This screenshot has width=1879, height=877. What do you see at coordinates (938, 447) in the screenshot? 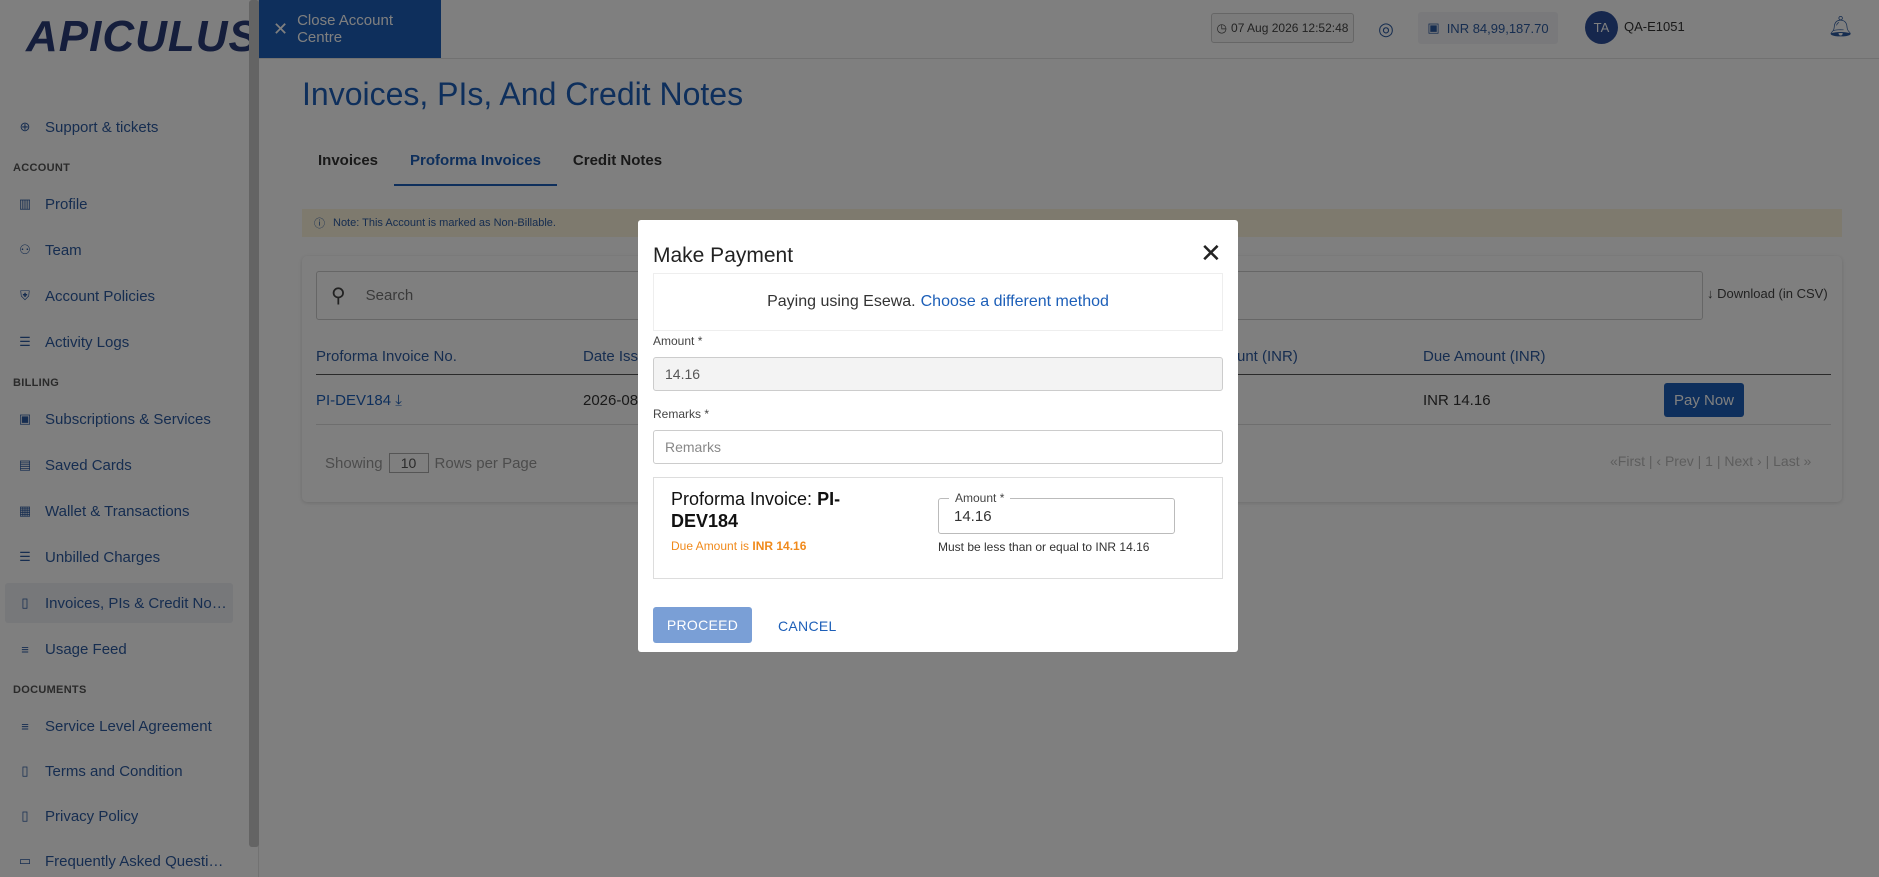
I see `remarks-field: Remarks` at bounding box center [938, 447].